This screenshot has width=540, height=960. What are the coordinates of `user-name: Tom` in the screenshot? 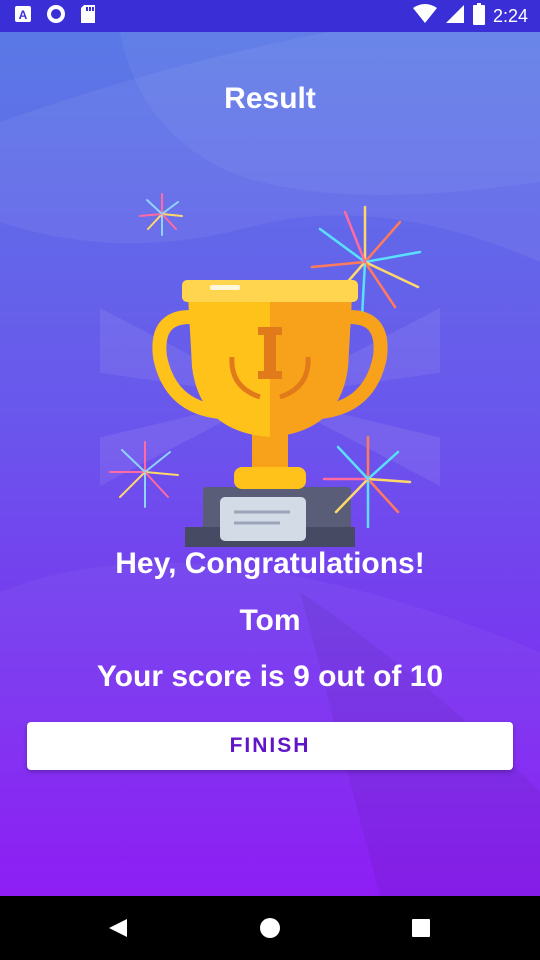 It's located at (270, 620).